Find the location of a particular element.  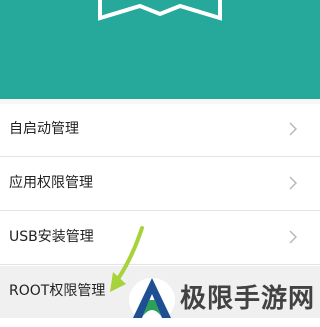

ribbon-icon is located at coordinates (160, 10).